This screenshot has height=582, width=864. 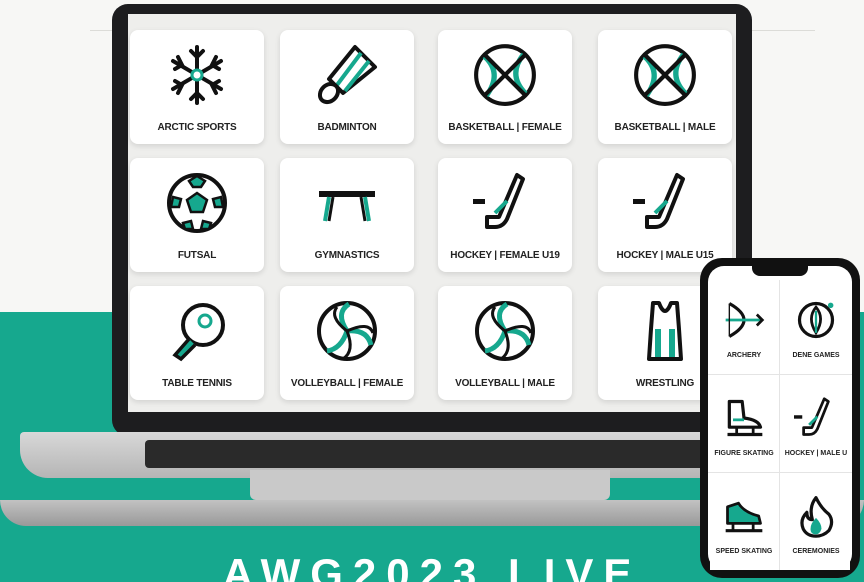 I want to click on banner-title: AWG2023 LIVE, so click(x=432, y=566).